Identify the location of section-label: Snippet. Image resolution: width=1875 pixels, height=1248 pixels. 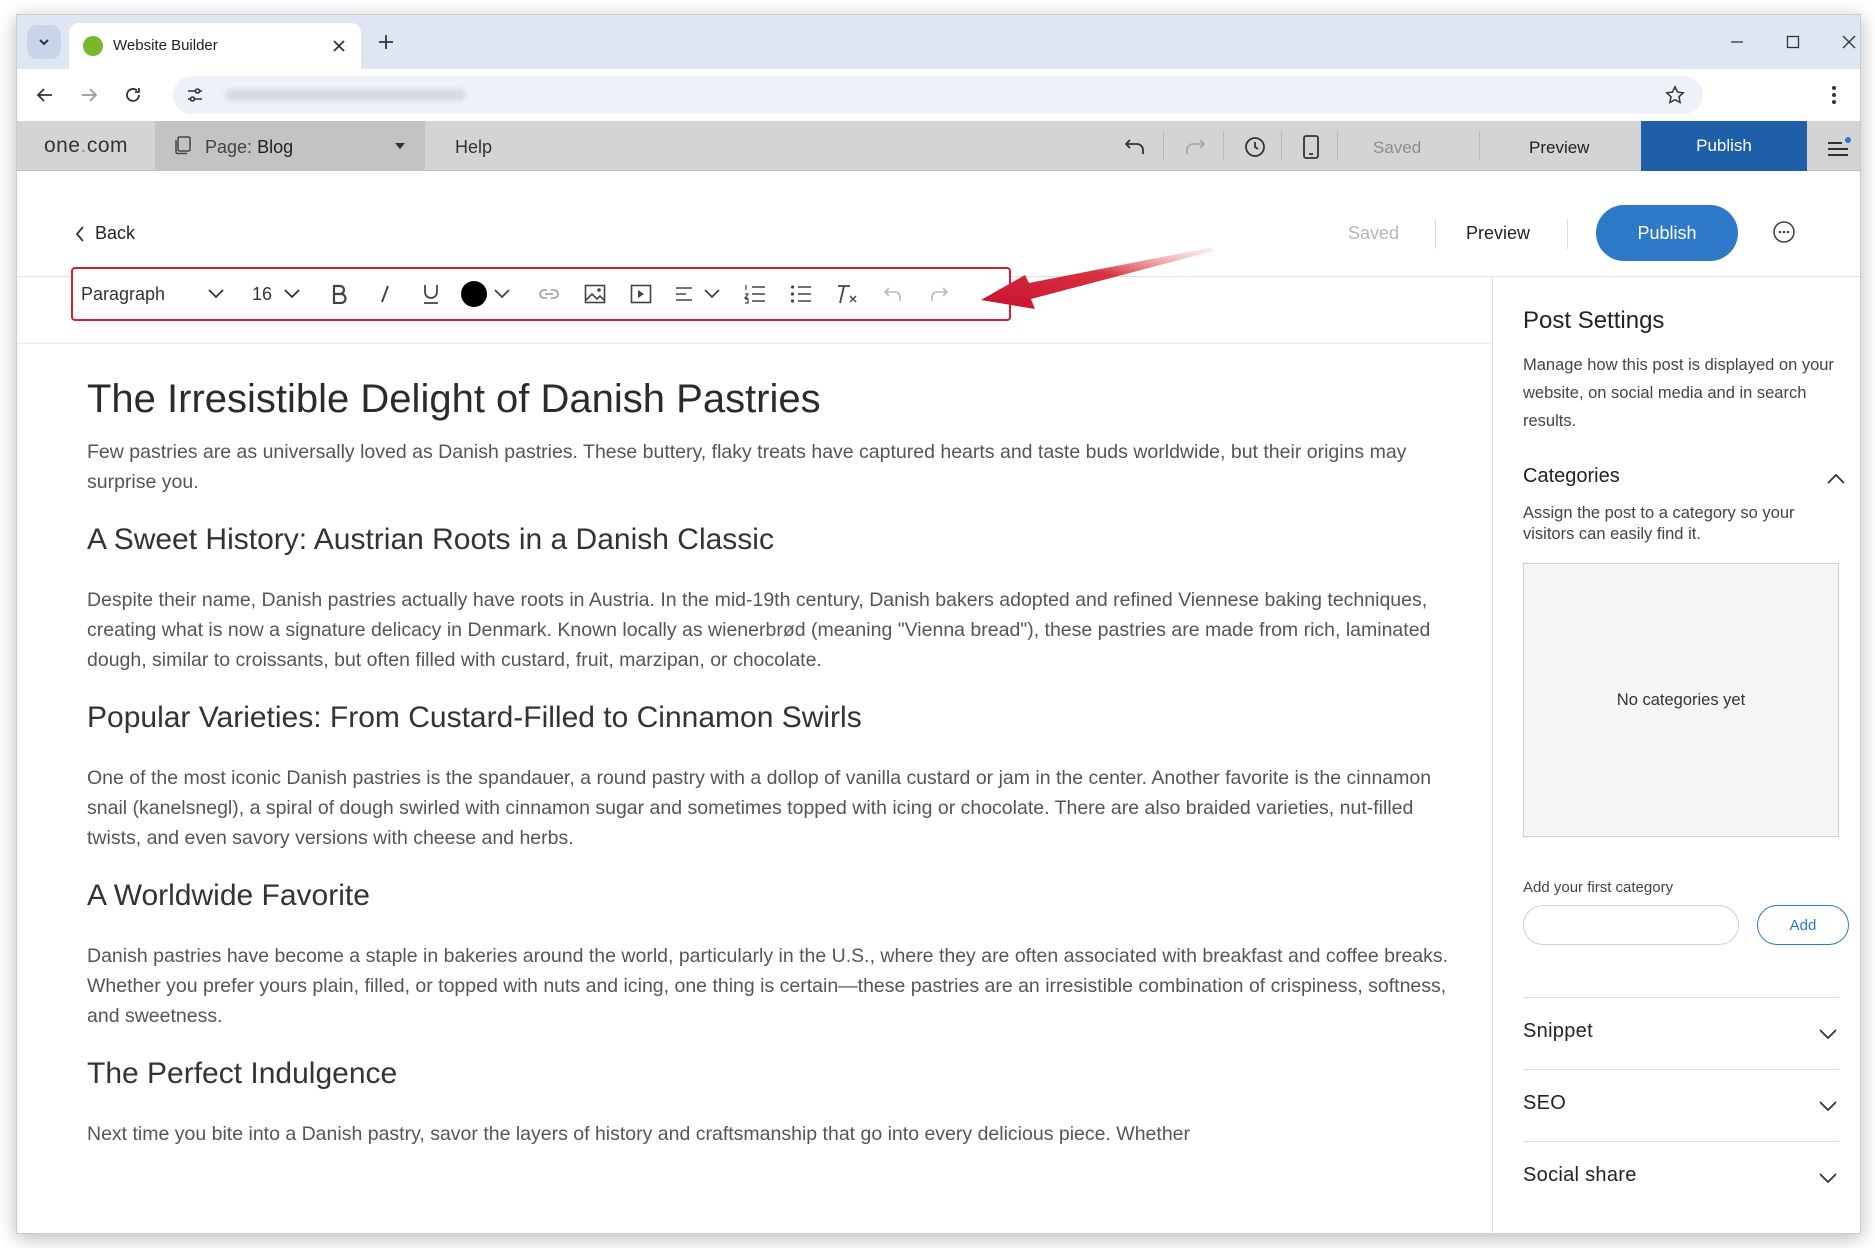
(1558, 1031).